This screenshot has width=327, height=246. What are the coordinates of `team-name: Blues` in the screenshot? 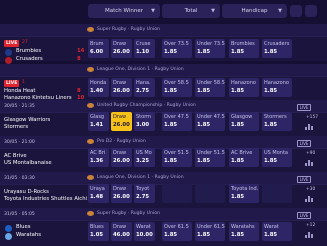 It's located at (23, 227).